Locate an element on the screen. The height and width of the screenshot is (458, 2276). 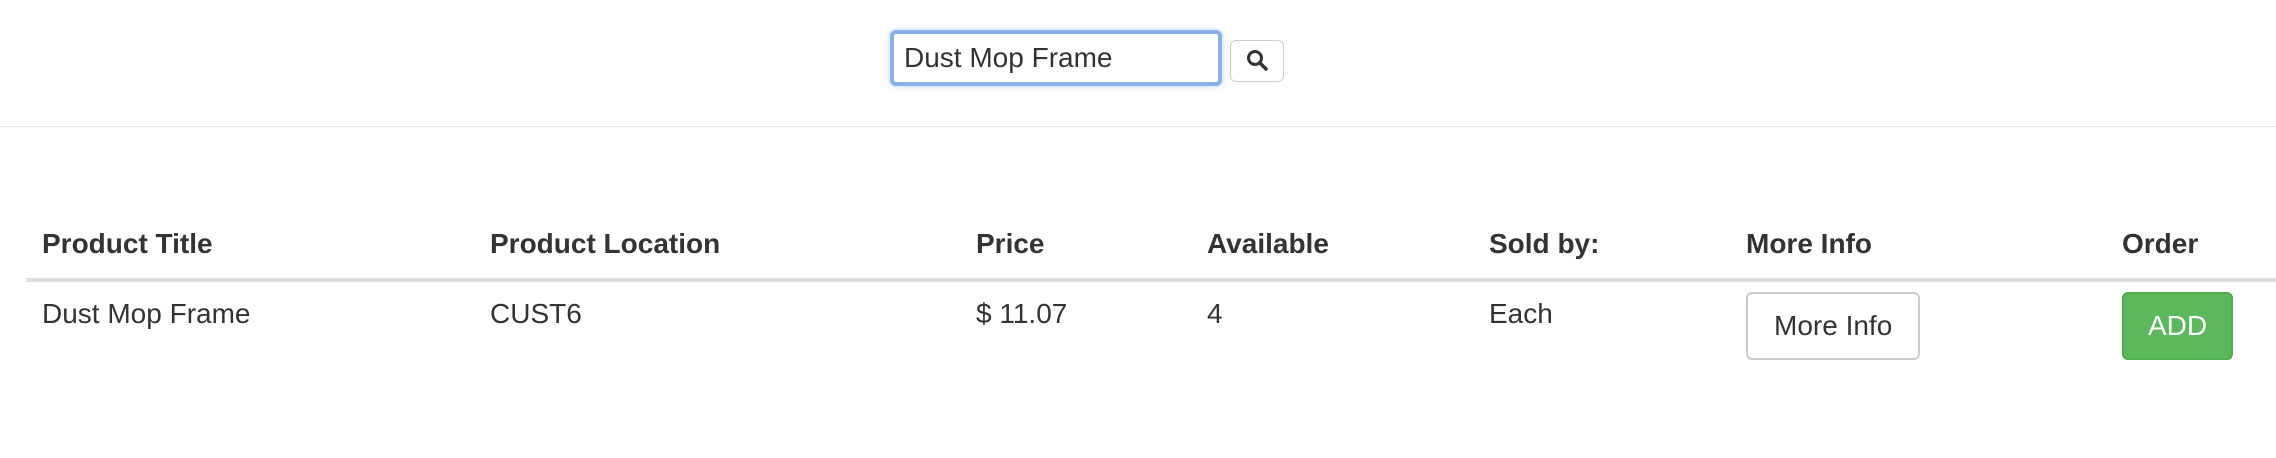
add-to-order-button: ADD is located at coordinates (2178, 326).